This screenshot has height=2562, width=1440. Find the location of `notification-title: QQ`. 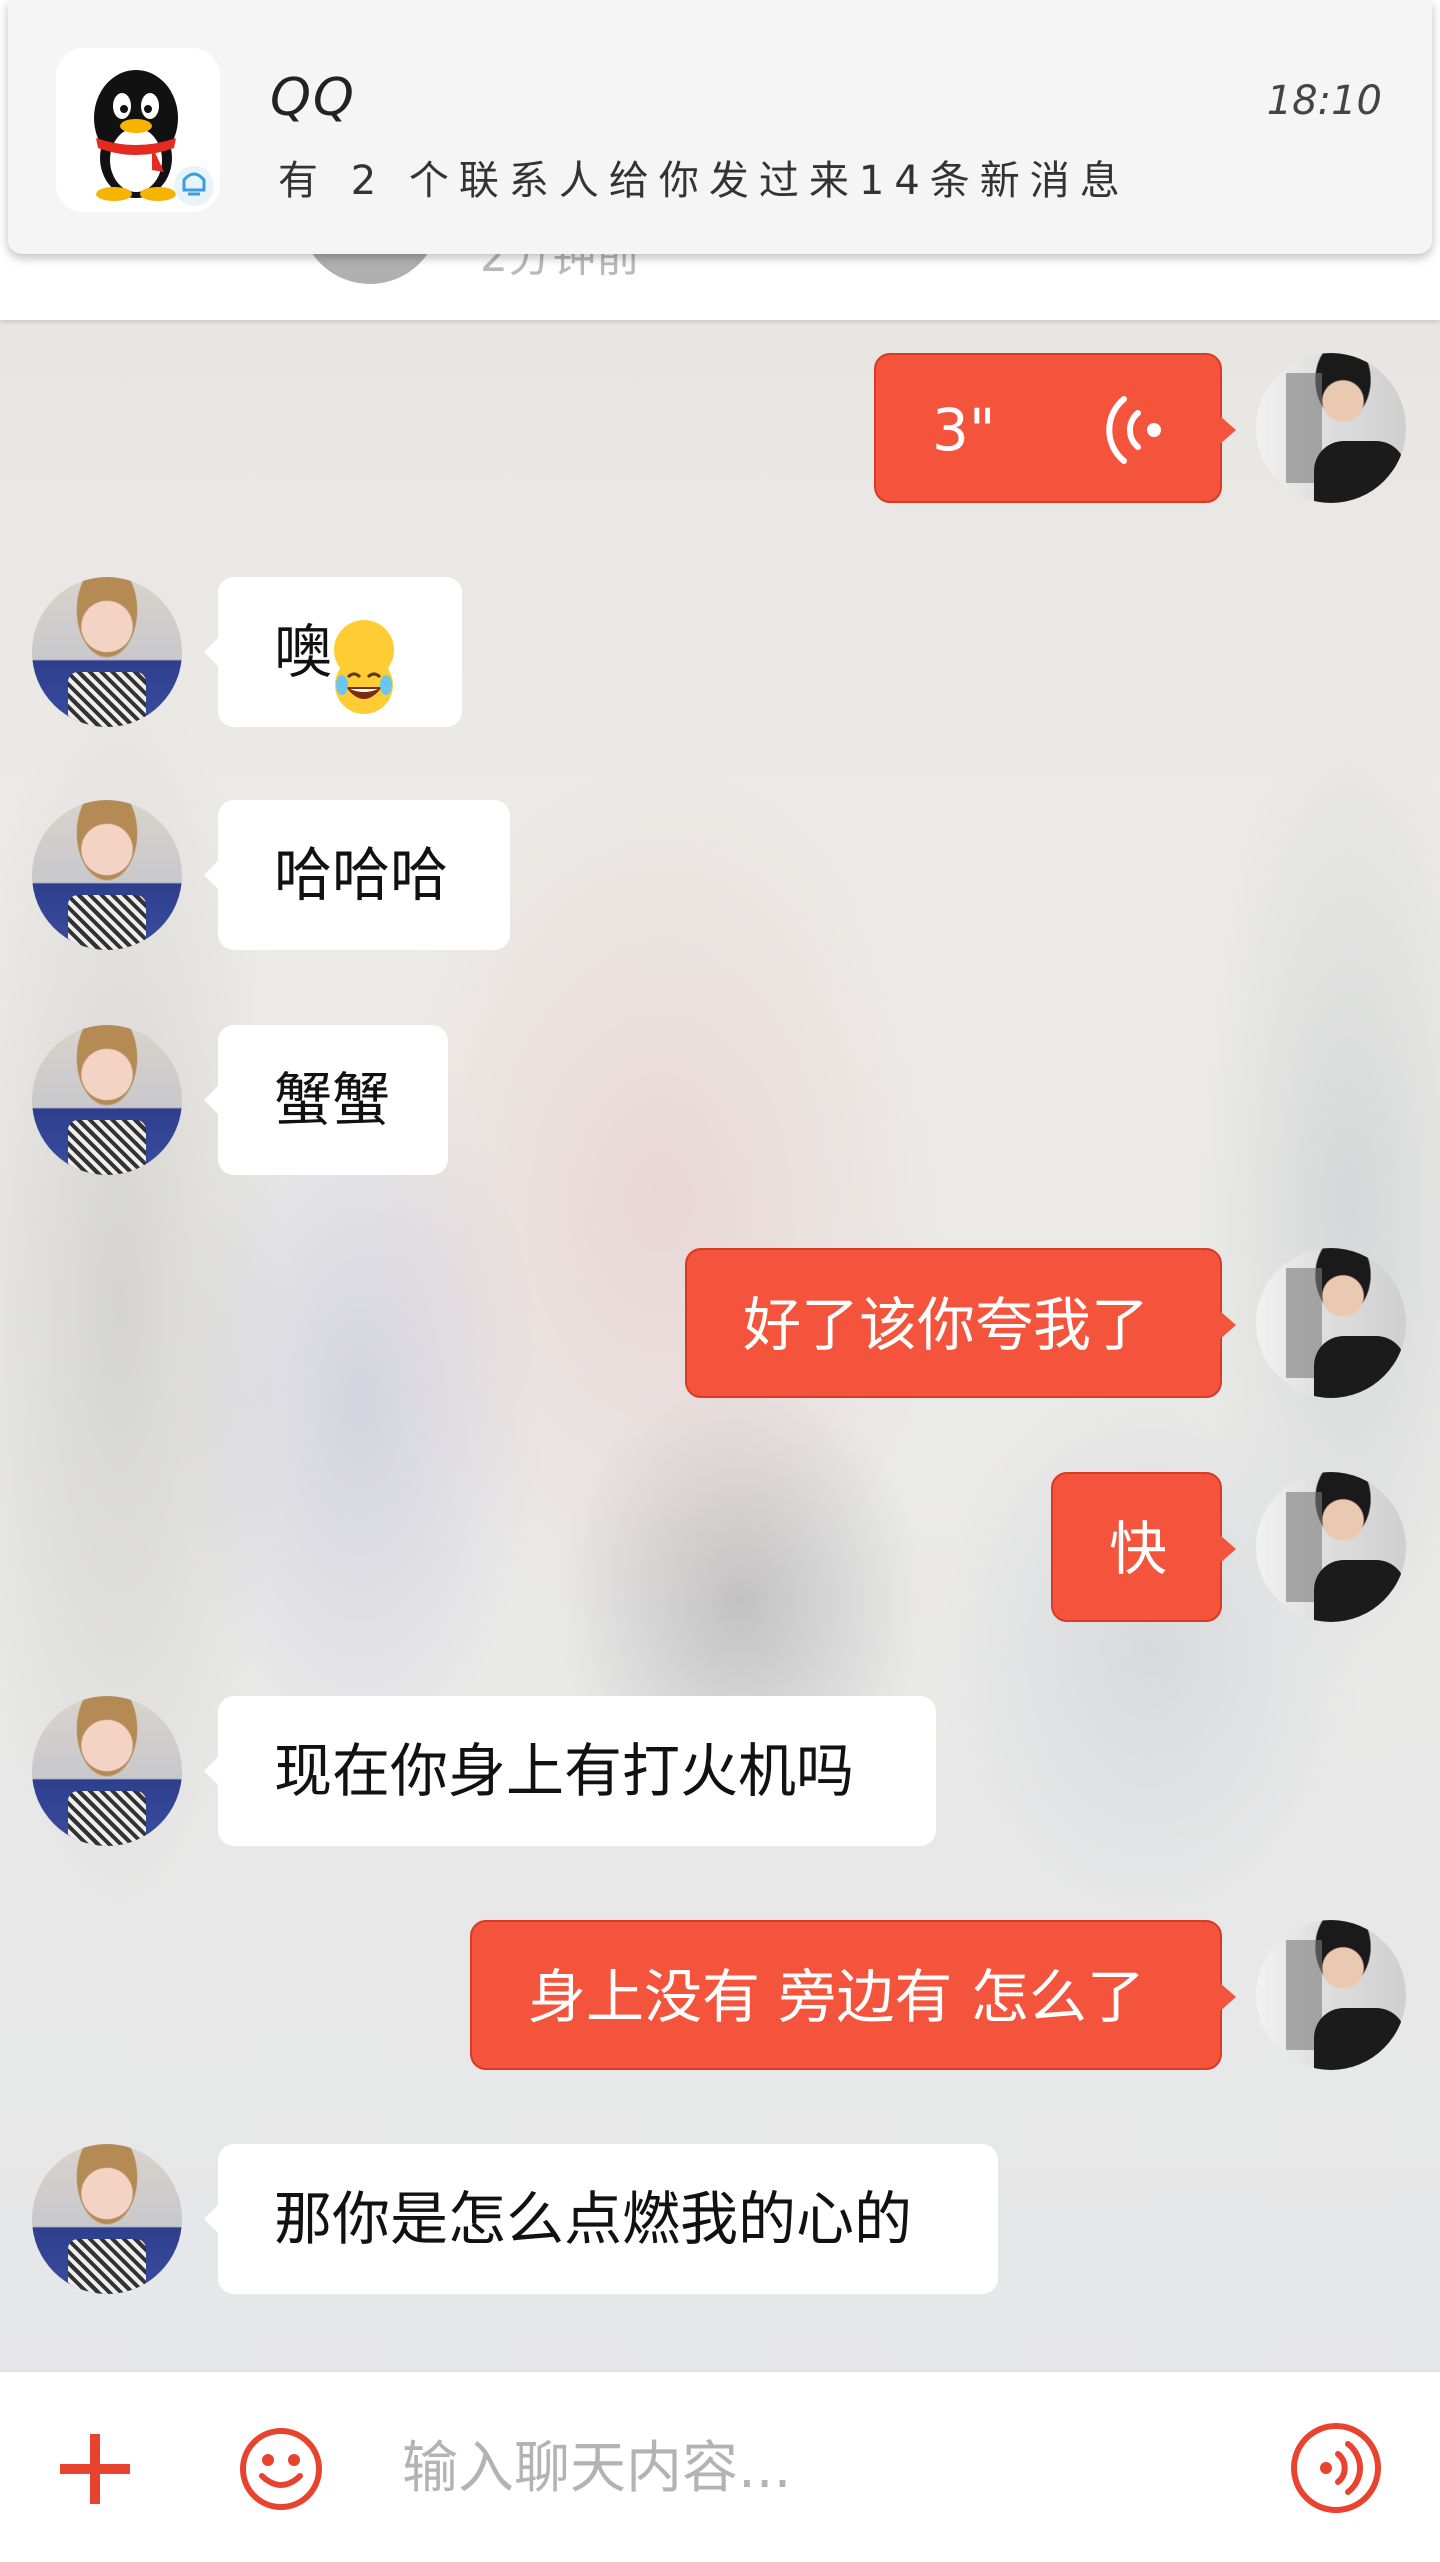

notification-title: QQ is located at coordinates (313, 98).